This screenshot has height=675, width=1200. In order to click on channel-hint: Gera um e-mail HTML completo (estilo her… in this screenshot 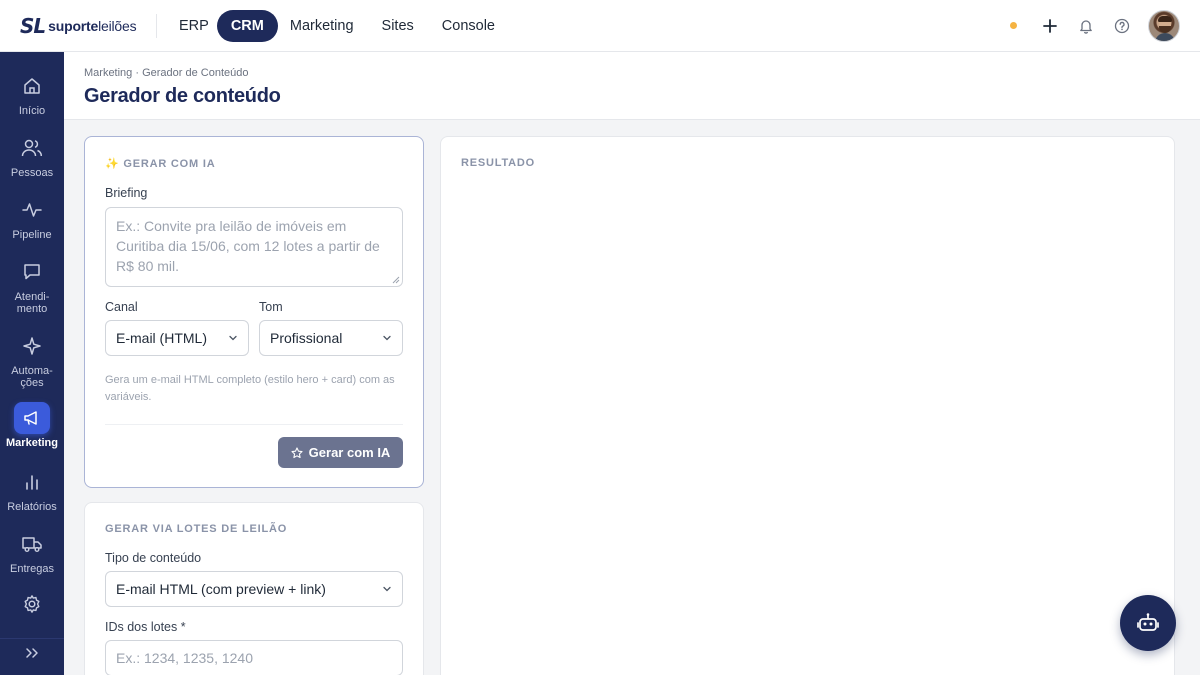, I will do `click(250, 388)`.